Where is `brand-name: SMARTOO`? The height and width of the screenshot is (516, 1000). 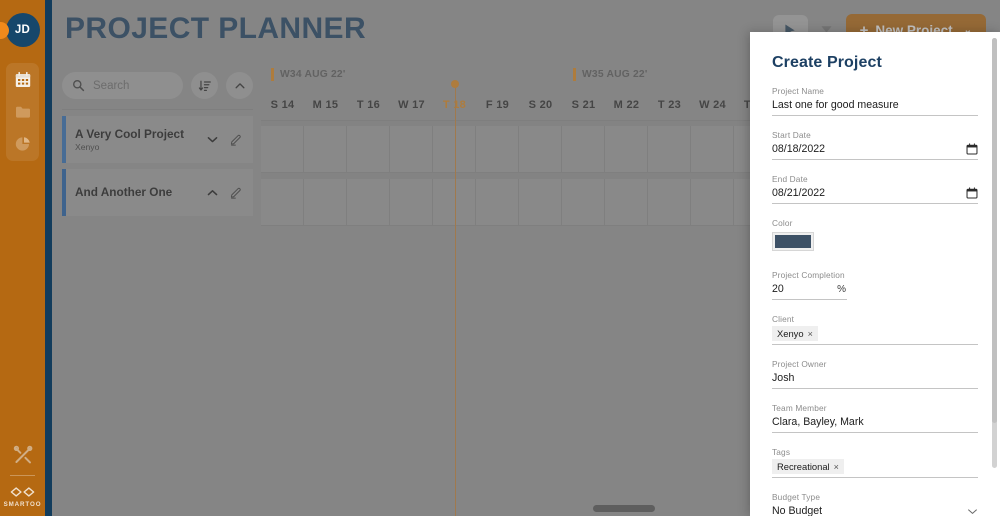
brand-name: SMARTOO is located at coordinates (22, 504).